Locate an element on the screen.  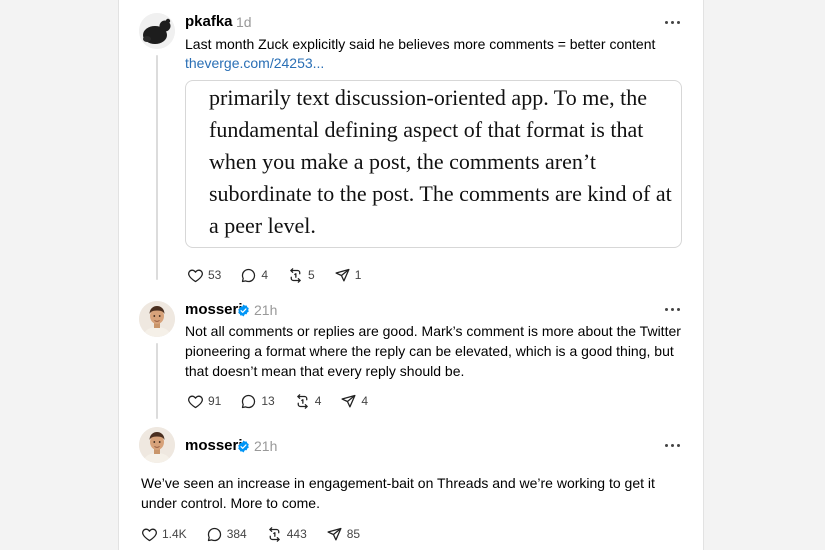
reply-count: 13 is located at coordinates (268, 401).